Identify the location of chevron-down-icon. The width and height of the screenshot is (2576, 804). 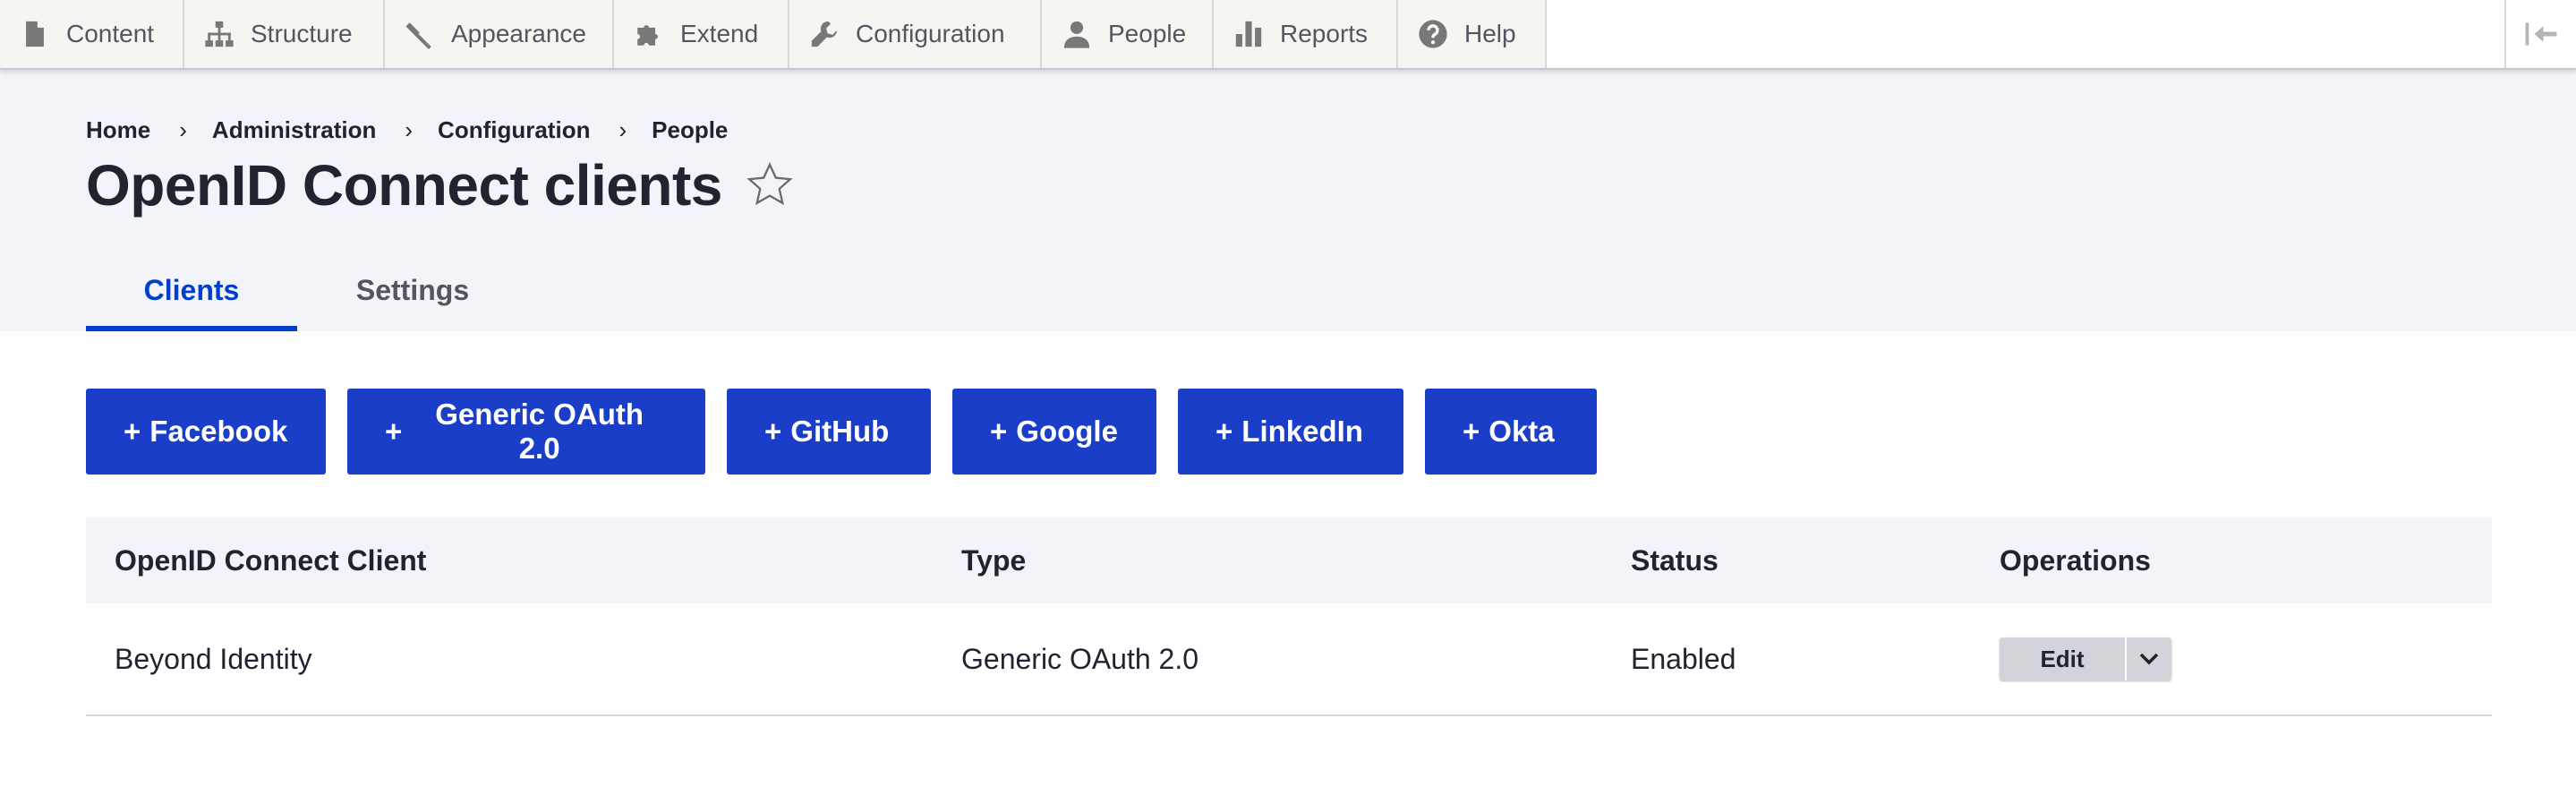
(2149, 659).